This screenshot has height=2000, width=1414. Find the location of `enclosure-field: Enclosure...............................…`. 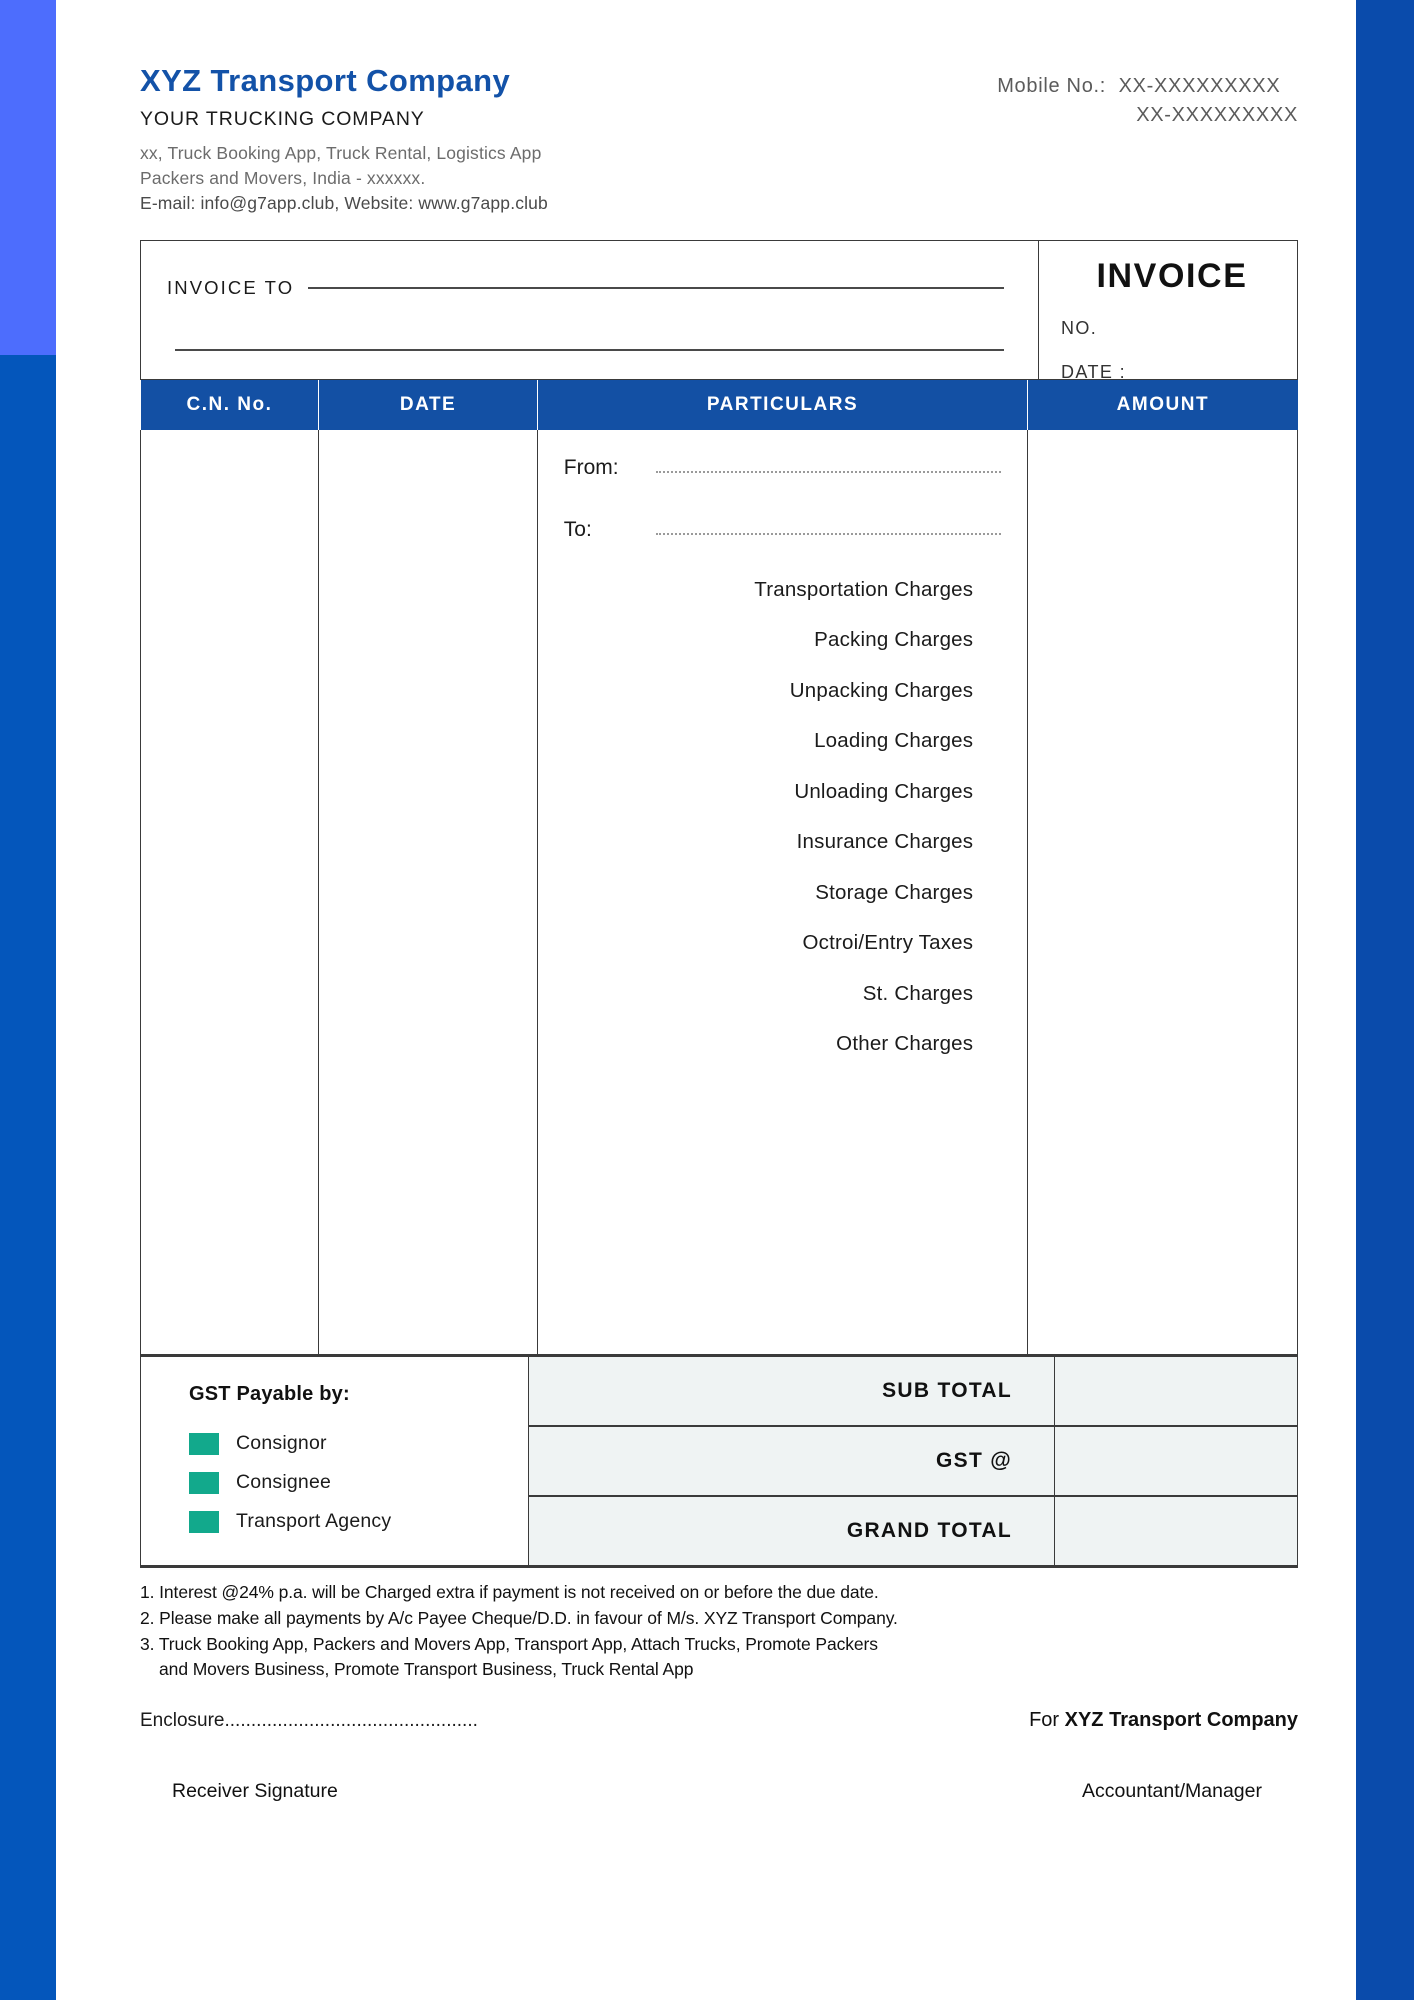

enclosure-field: Enclosure...............................… is located at coordinates (309, 1721).